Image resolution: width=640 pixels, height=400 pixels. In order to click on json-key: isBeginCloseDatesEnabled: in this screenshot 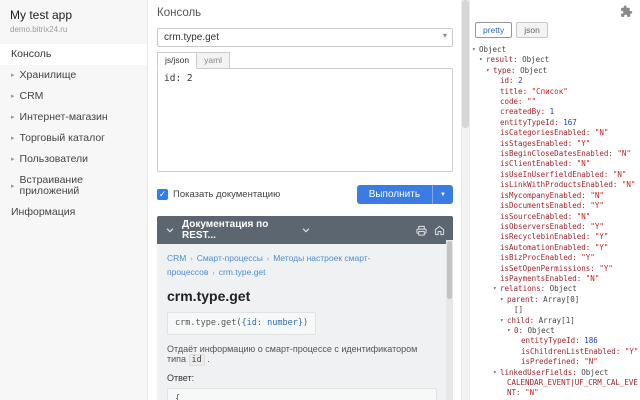, I will do `click(559, 154)`.